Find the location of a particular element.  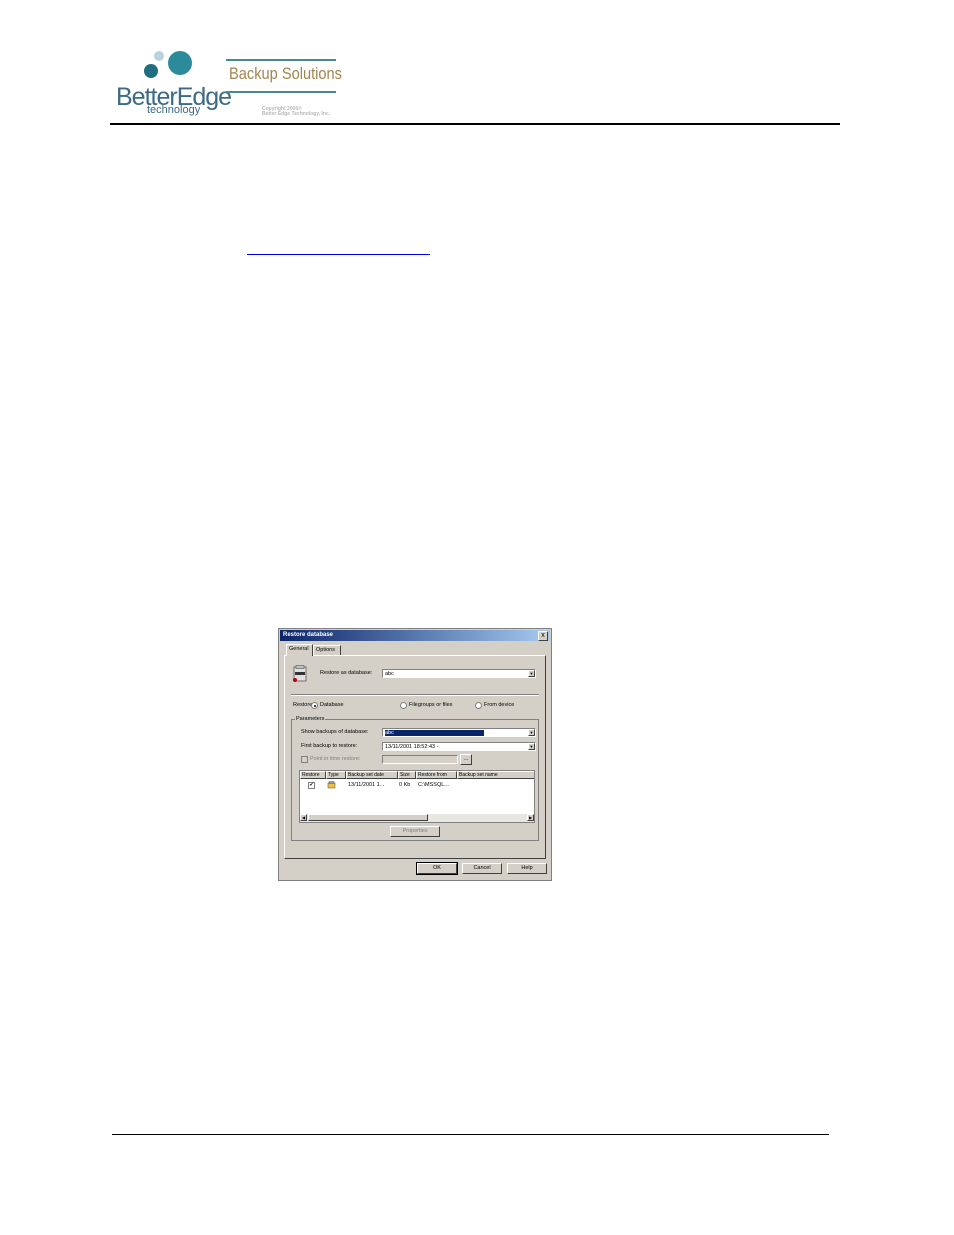

show-backups-label: Show backups of database: is located at coordinates (335, 732).